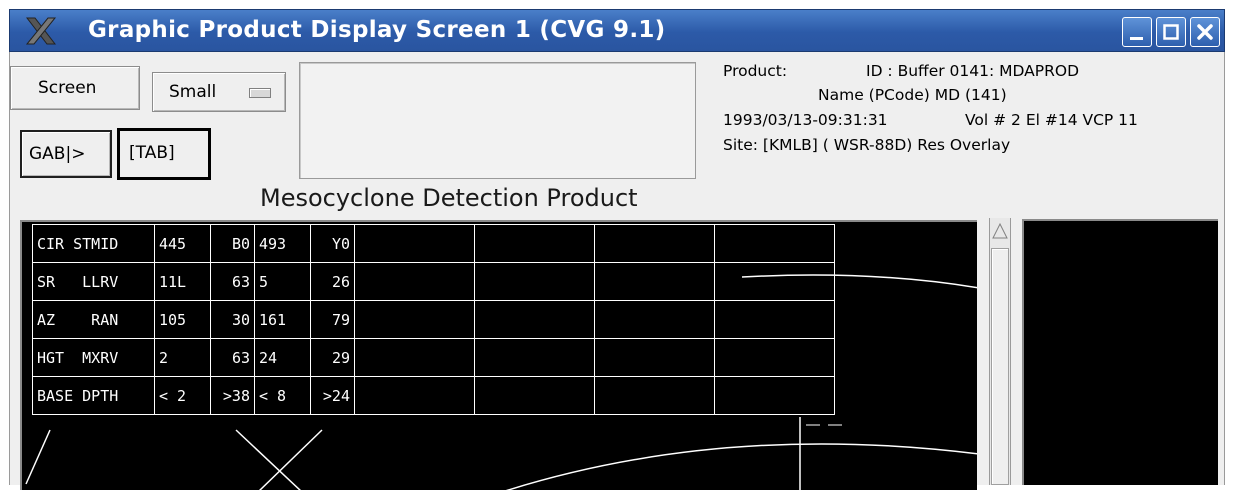 This screenshot has height=490, width=1233. I want to click on side-display-panel, so click(1120, 352).